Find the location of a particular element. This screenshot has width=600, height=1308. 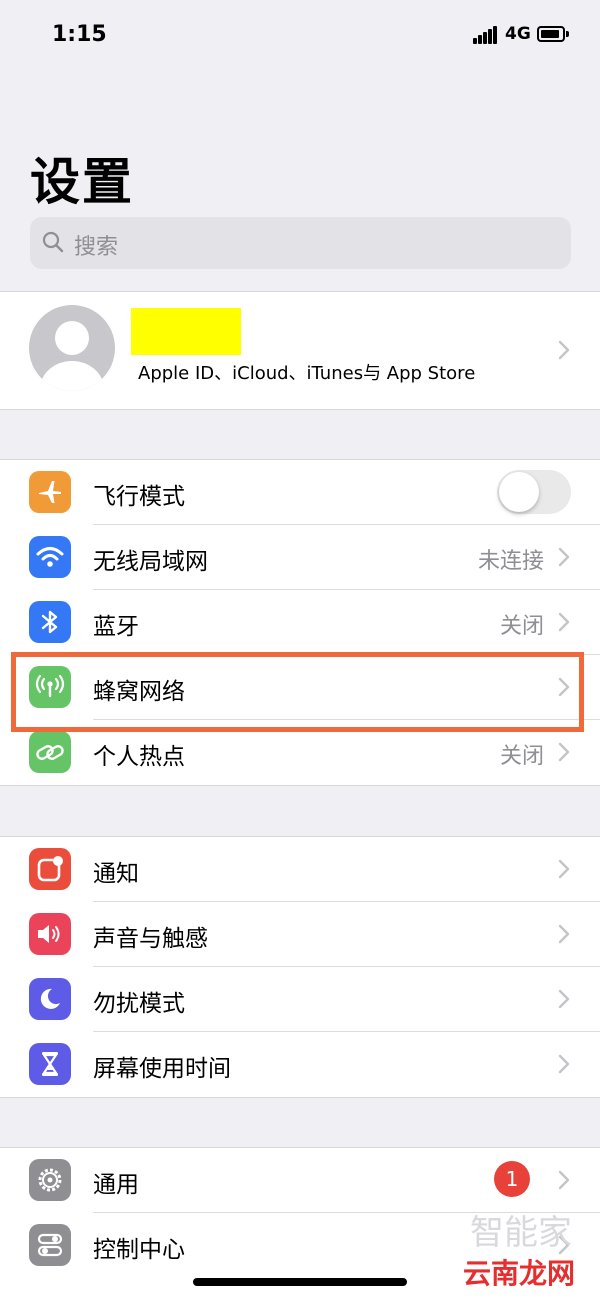

sound-icon is located at coordinates (50, 934).